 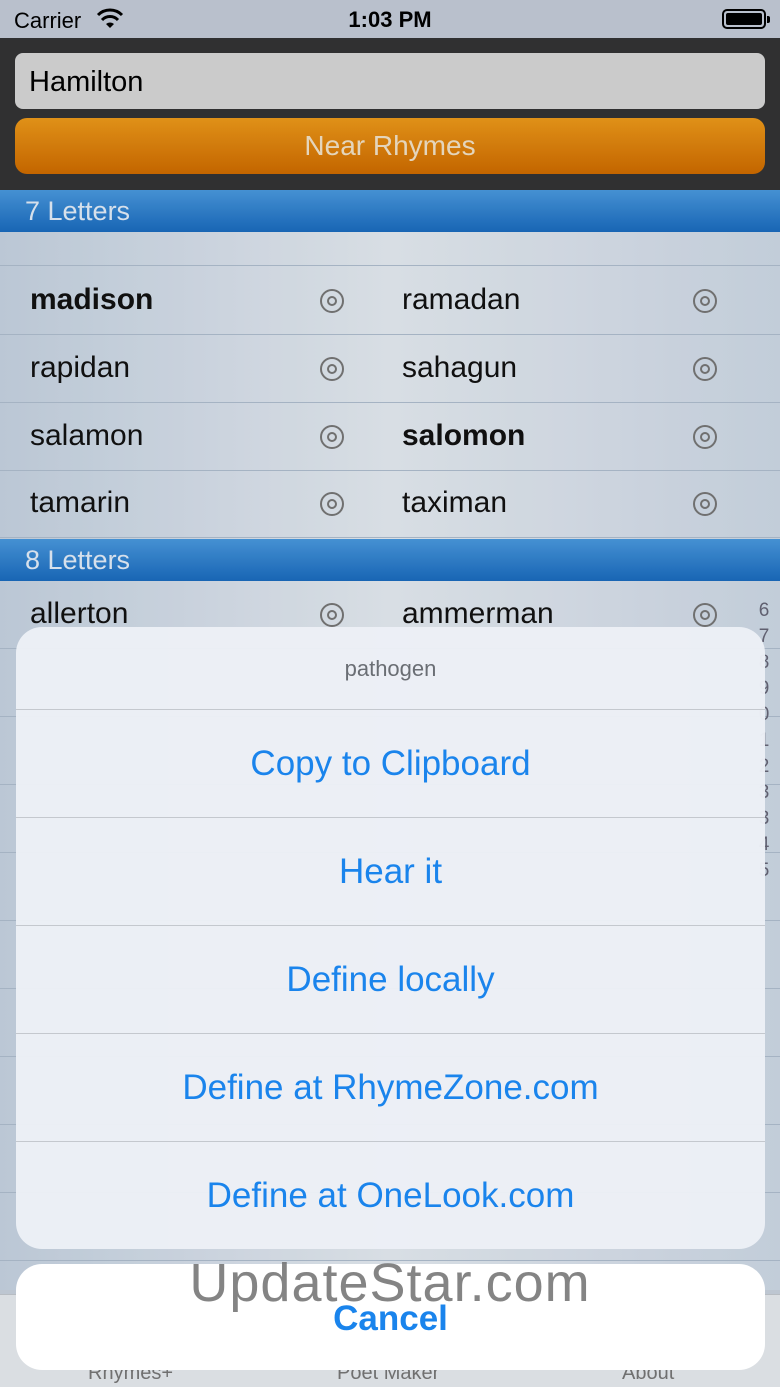 What do you see at coordinates (390, 1195) in the screenshot?
I see `define-onelook-button: Define at OneLook.com` at bounding box center [390, 1195].